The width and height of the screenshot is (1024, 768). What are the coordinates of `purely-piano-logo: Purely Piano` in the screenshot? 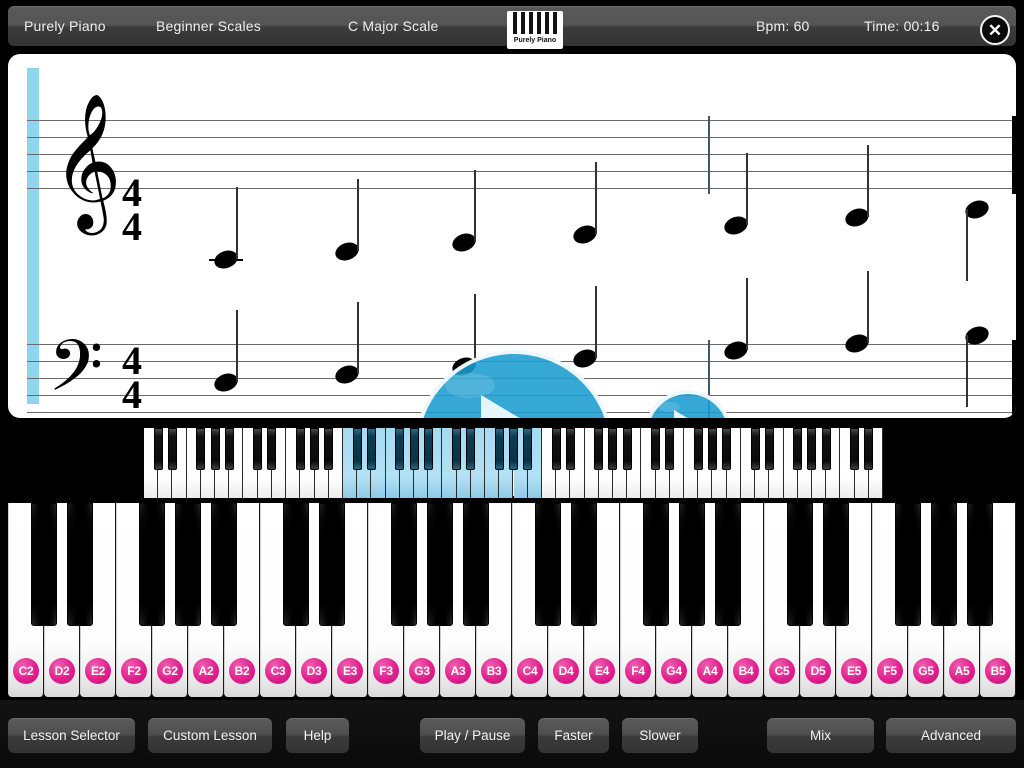 It's located at (535, 30).